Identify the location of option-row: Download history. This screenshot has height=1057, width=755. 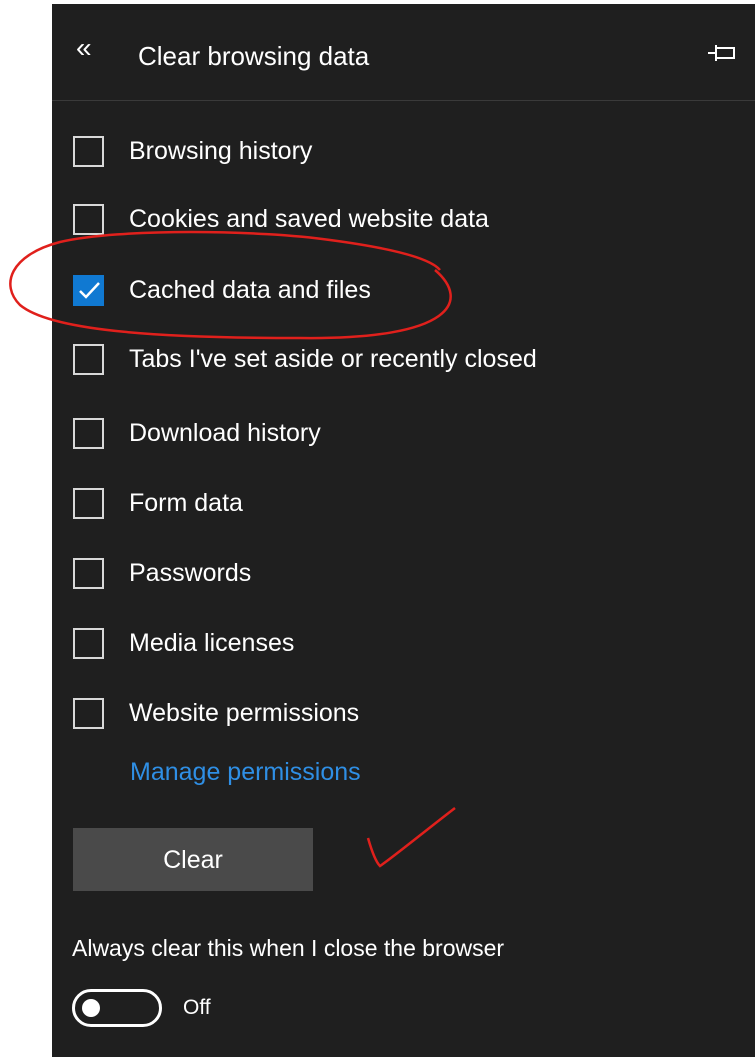
(393, 438).